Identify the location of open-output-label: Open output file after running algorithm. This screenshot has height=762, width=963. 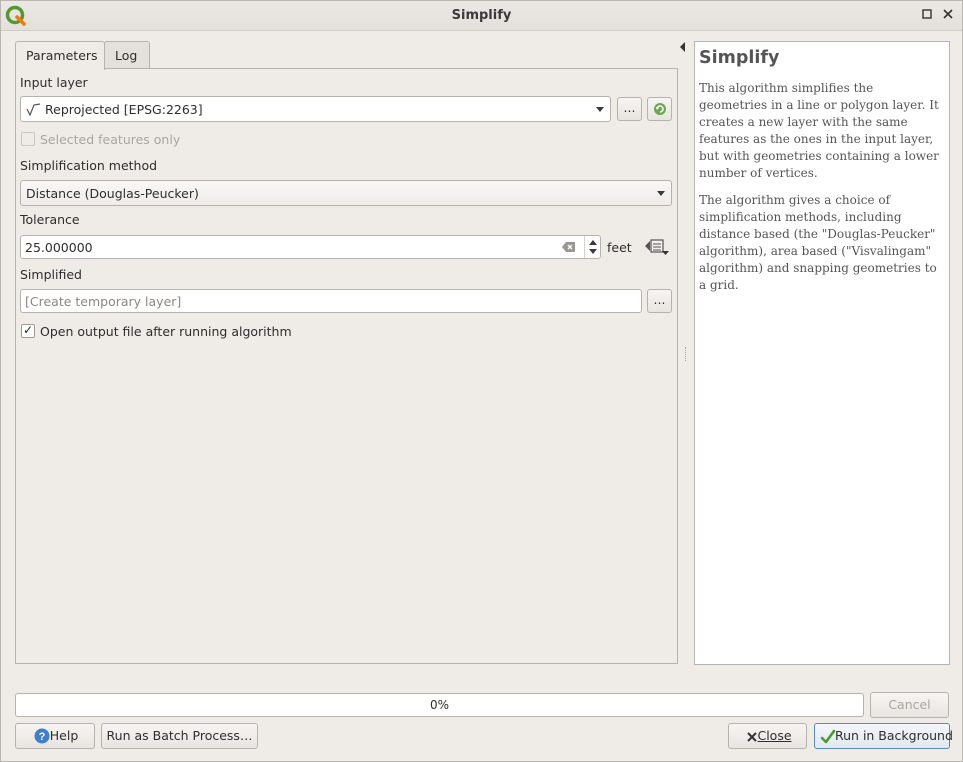
(166, 331).